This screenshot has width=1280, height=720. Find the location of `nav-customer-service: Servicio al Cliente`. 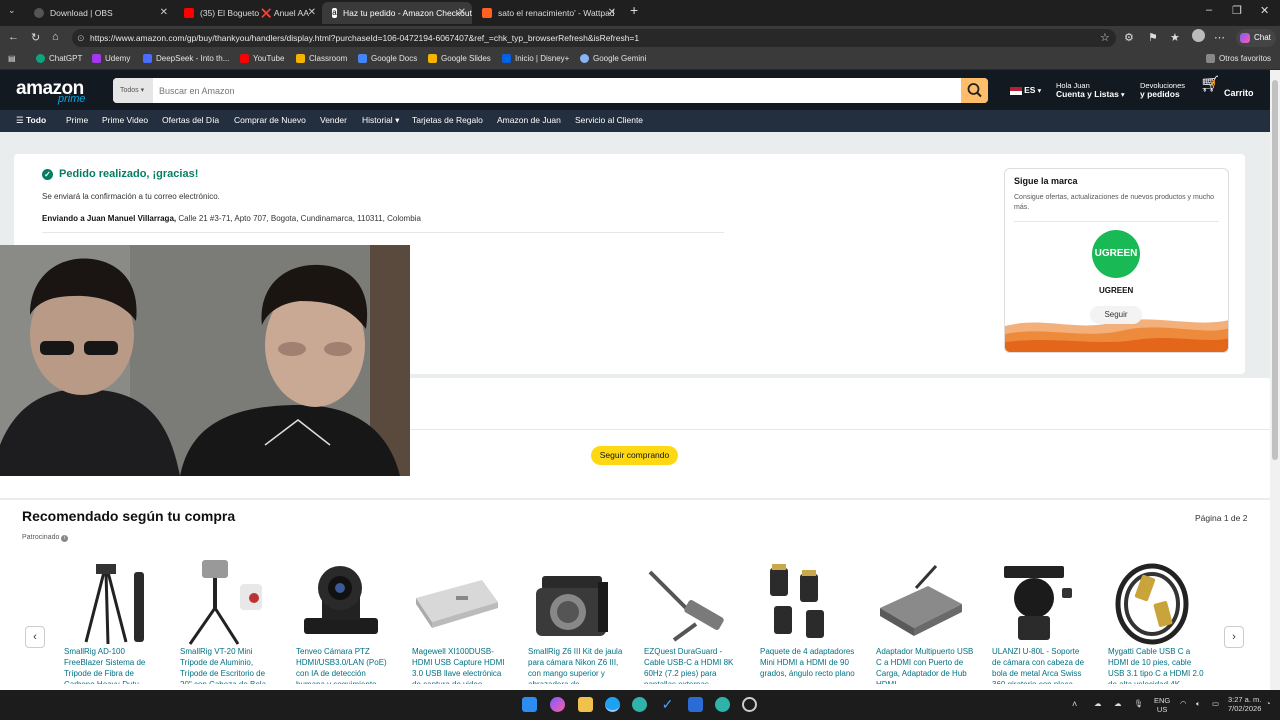

nav-customer-service: Servicio al Cliente is located at coordinates (609, 120).